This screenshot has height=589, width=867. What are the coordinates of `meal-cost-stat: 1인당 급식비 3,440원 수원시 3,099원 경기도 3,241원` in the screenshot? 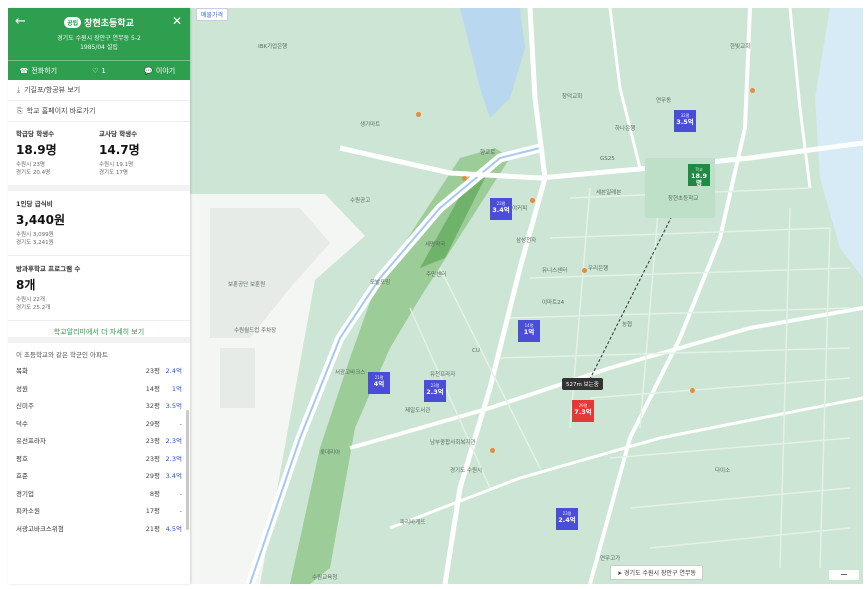 It's located at (99, 223).